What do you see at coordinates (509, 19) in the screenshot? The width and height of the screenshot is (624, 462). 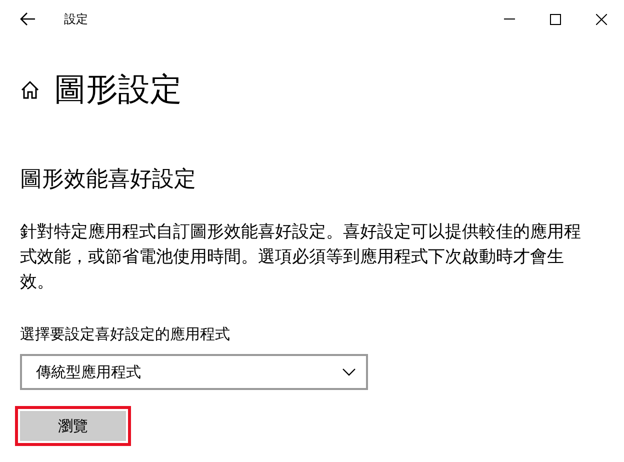 I see `minimize-icon` at bounding box center [509, 19].